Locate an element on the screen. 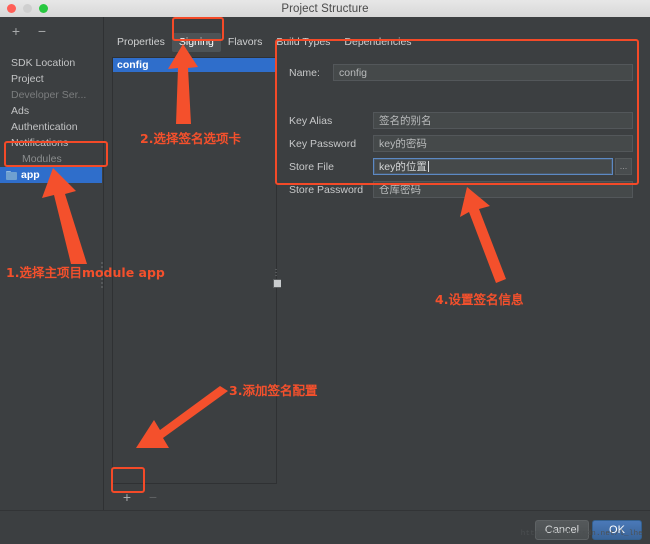 This screenshot has width=650, height=544. annotation-label-2: 2.选择签名选项卡 is located at coordinates (190, 138).